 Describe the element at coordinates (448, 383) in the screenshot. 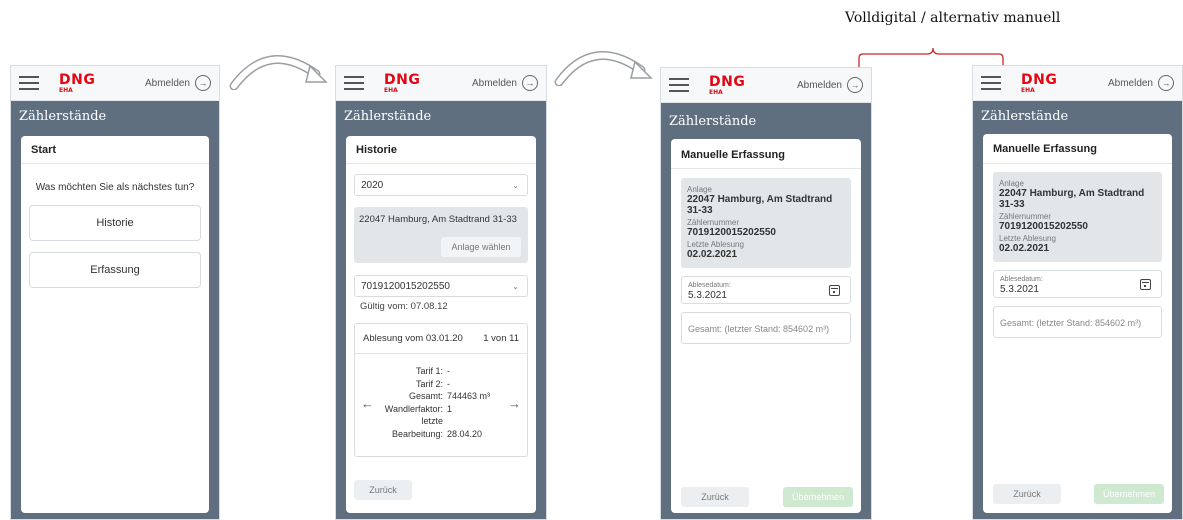

I see `detail-value: -` at that location.